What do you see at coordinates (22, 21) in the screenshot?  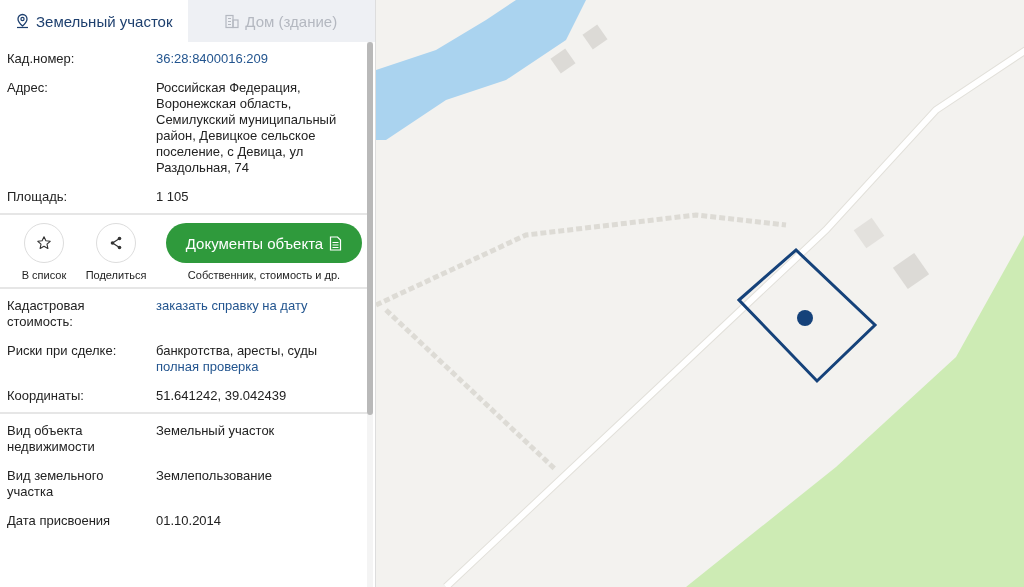 I see `location-pin-icon` at bounding box center [22, 21].